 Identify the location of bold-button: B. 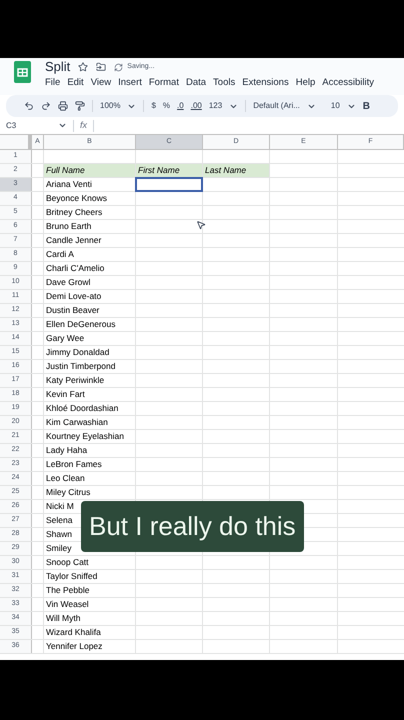
(366, 106).